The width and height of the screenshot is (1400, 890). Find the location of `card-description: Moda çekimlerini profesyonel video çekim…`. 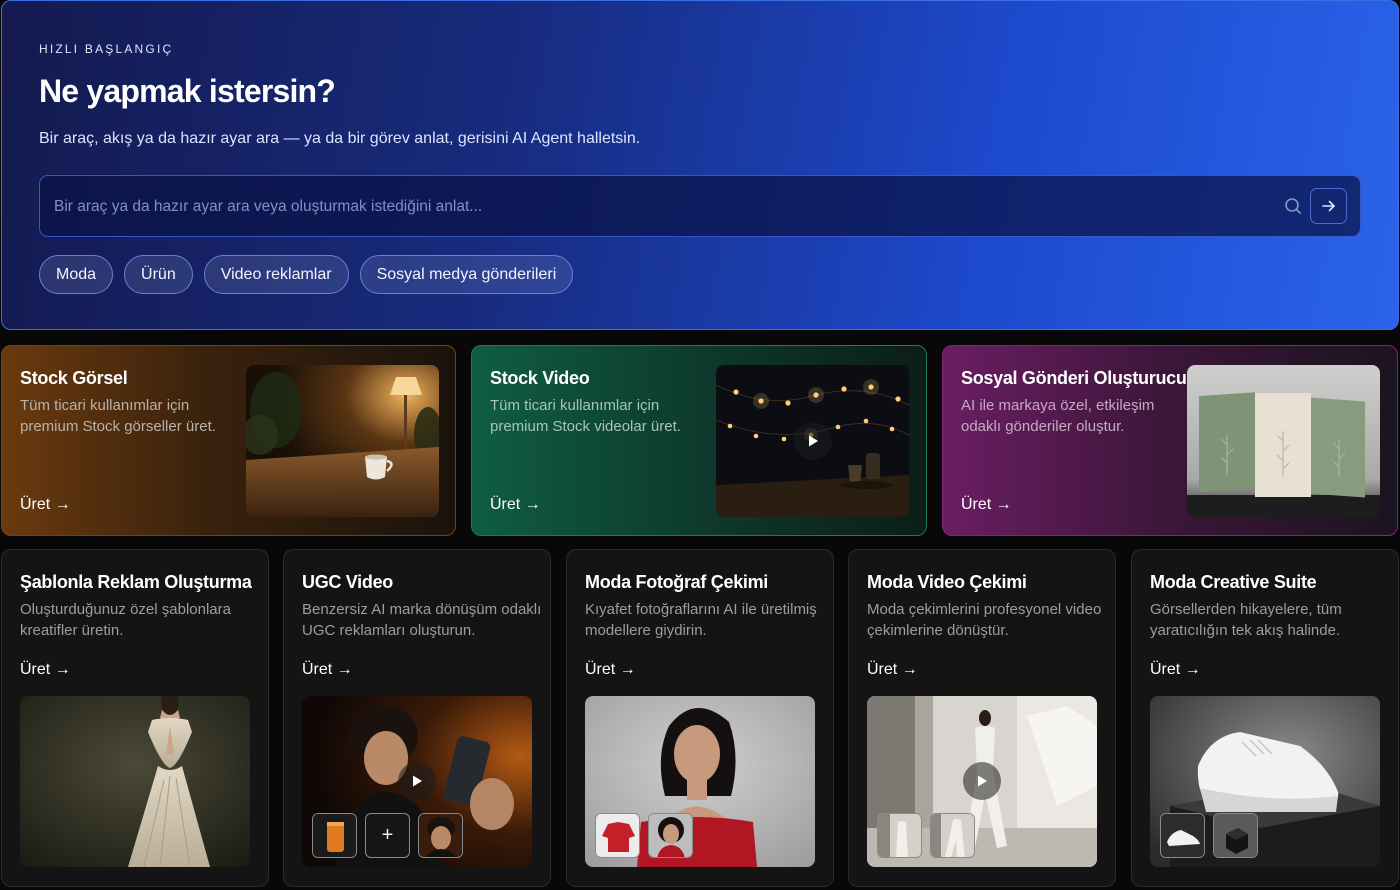

card-description: Moda çekimlerini profesyonel video çekim… is located at coordinates (984, 620).